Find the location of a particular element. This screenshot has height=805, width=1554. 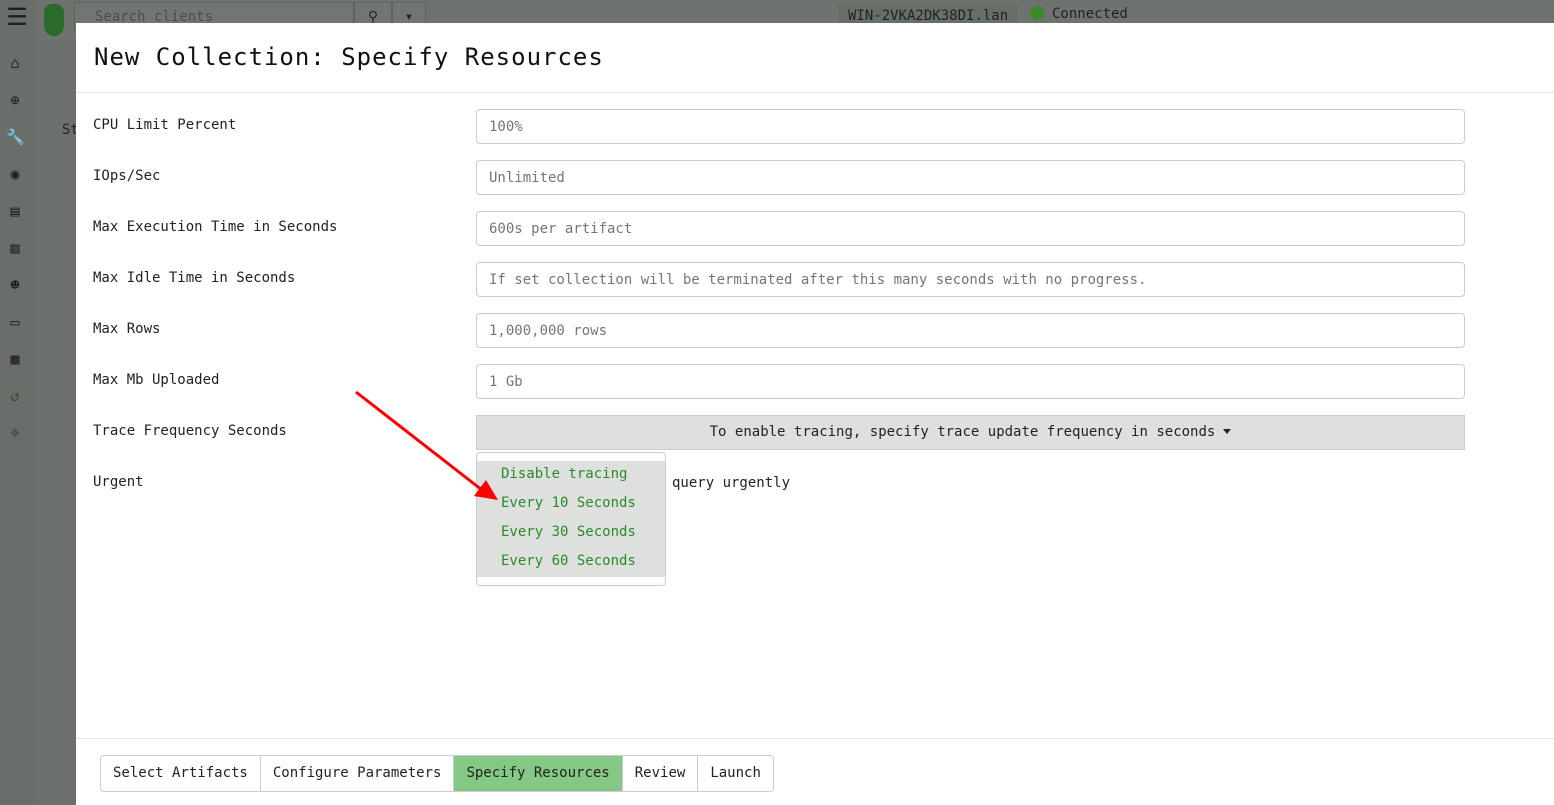

max-execution-input is located at coordinates (970, 228).